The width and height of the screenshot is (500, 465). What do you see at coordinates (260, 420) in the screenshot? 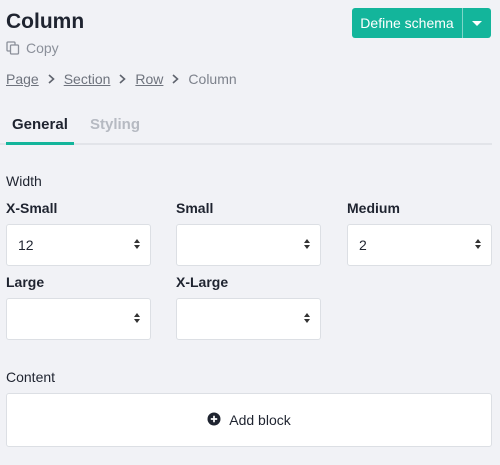
I see `add-block-label: Add block` at bounding box center [260, 420].